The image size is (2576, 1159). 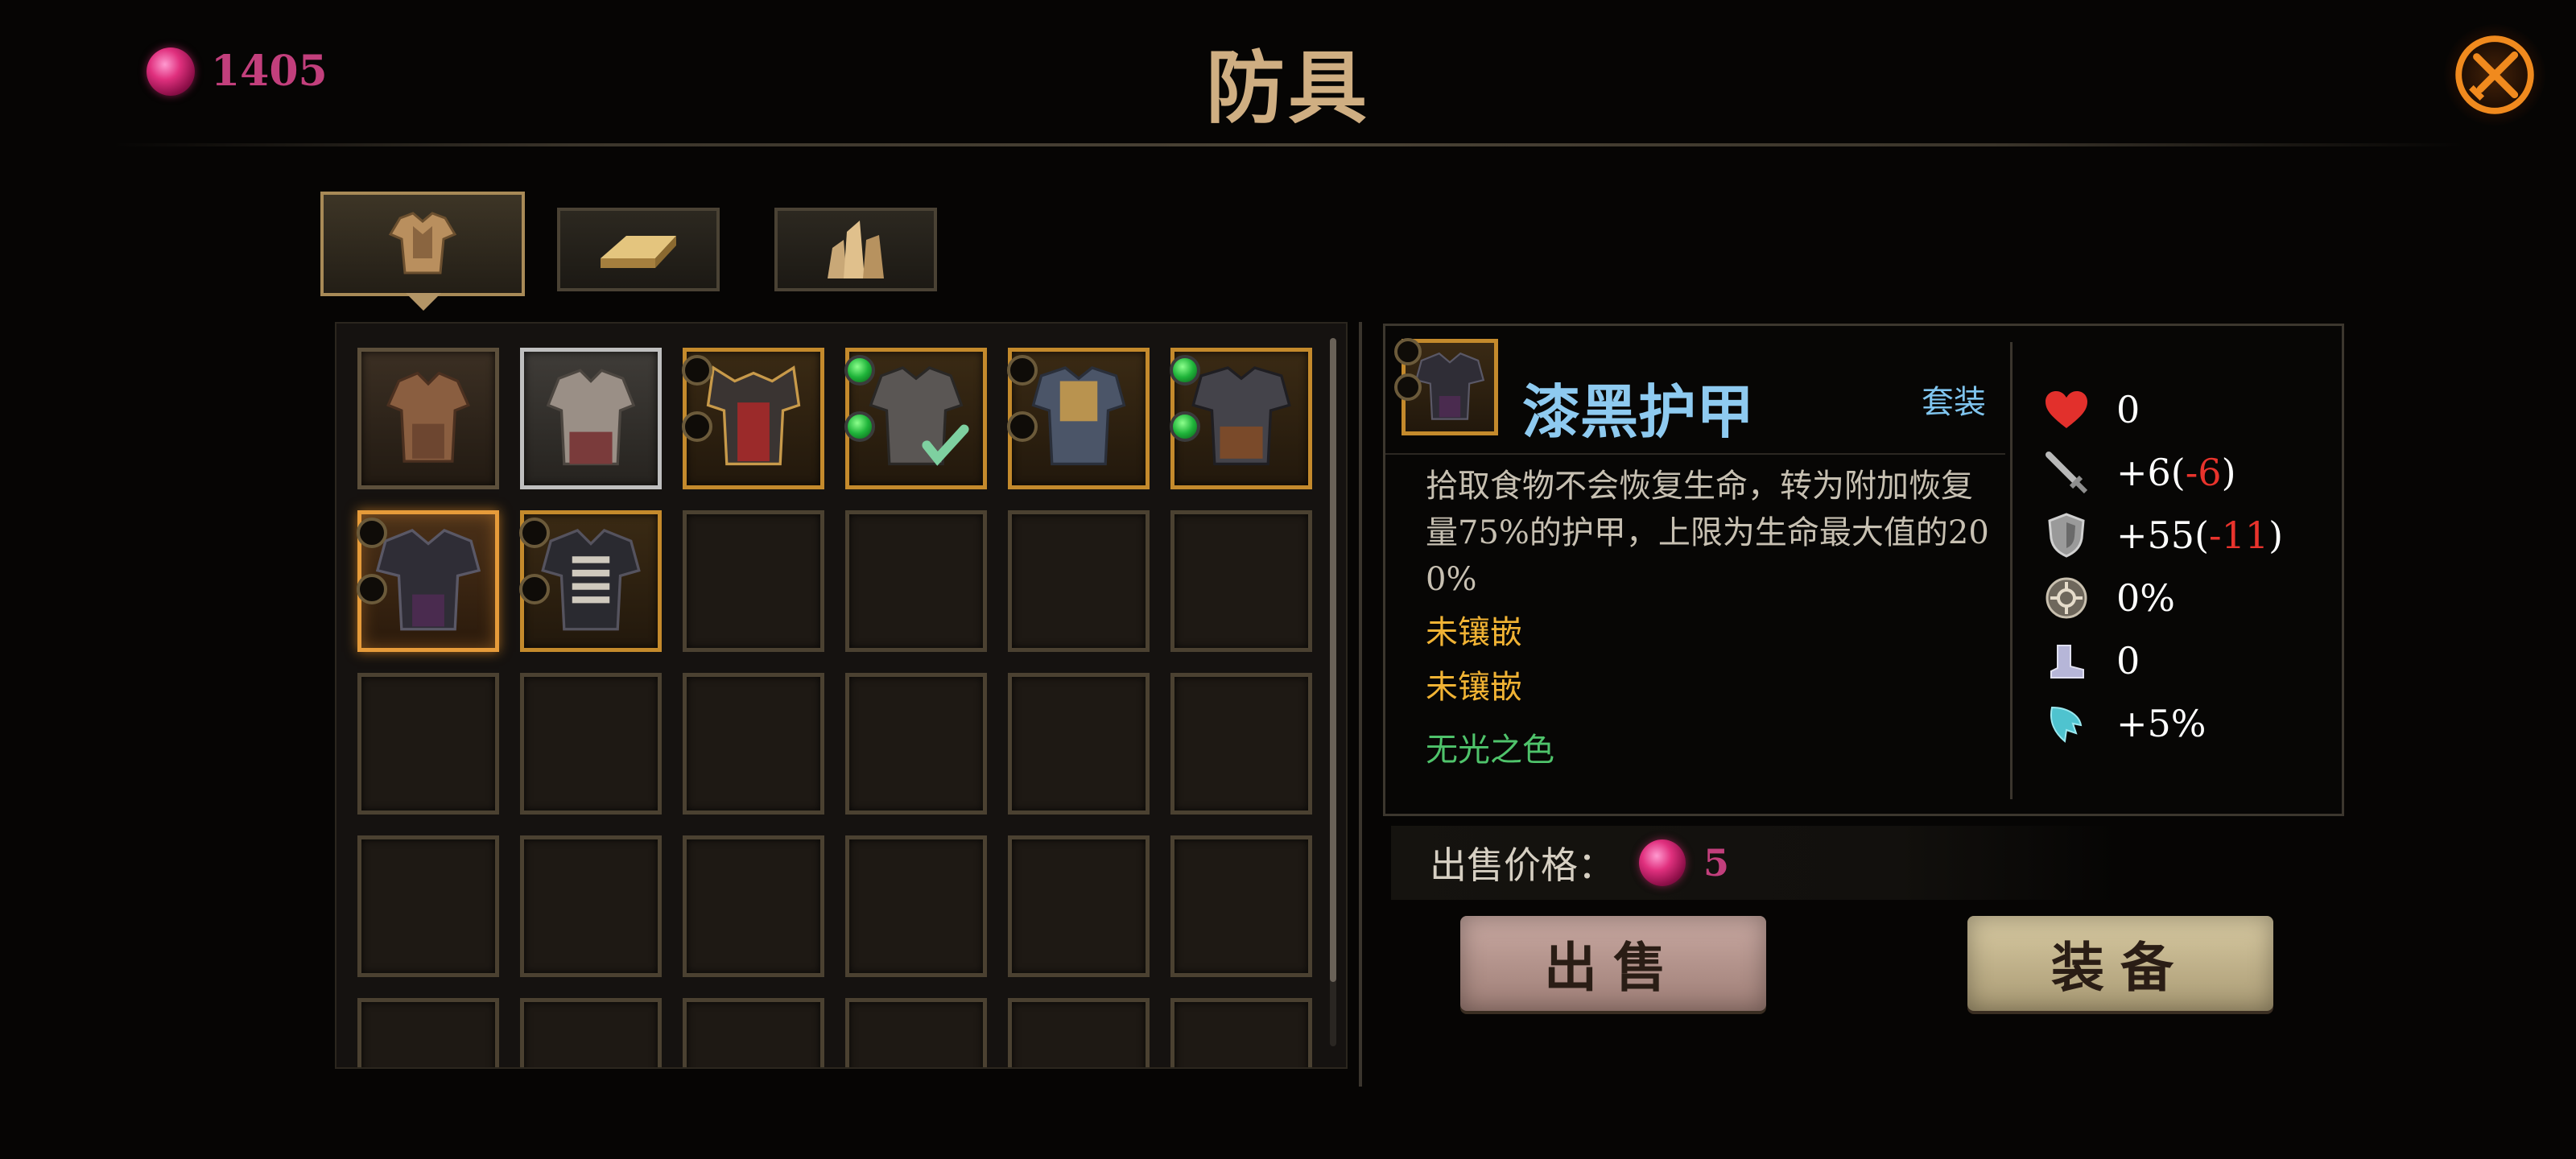 What do you see at coordinates (1522, 865) in the screenshot?
I see `price-label: 出售价格：` at bounding box center [1522, 865].